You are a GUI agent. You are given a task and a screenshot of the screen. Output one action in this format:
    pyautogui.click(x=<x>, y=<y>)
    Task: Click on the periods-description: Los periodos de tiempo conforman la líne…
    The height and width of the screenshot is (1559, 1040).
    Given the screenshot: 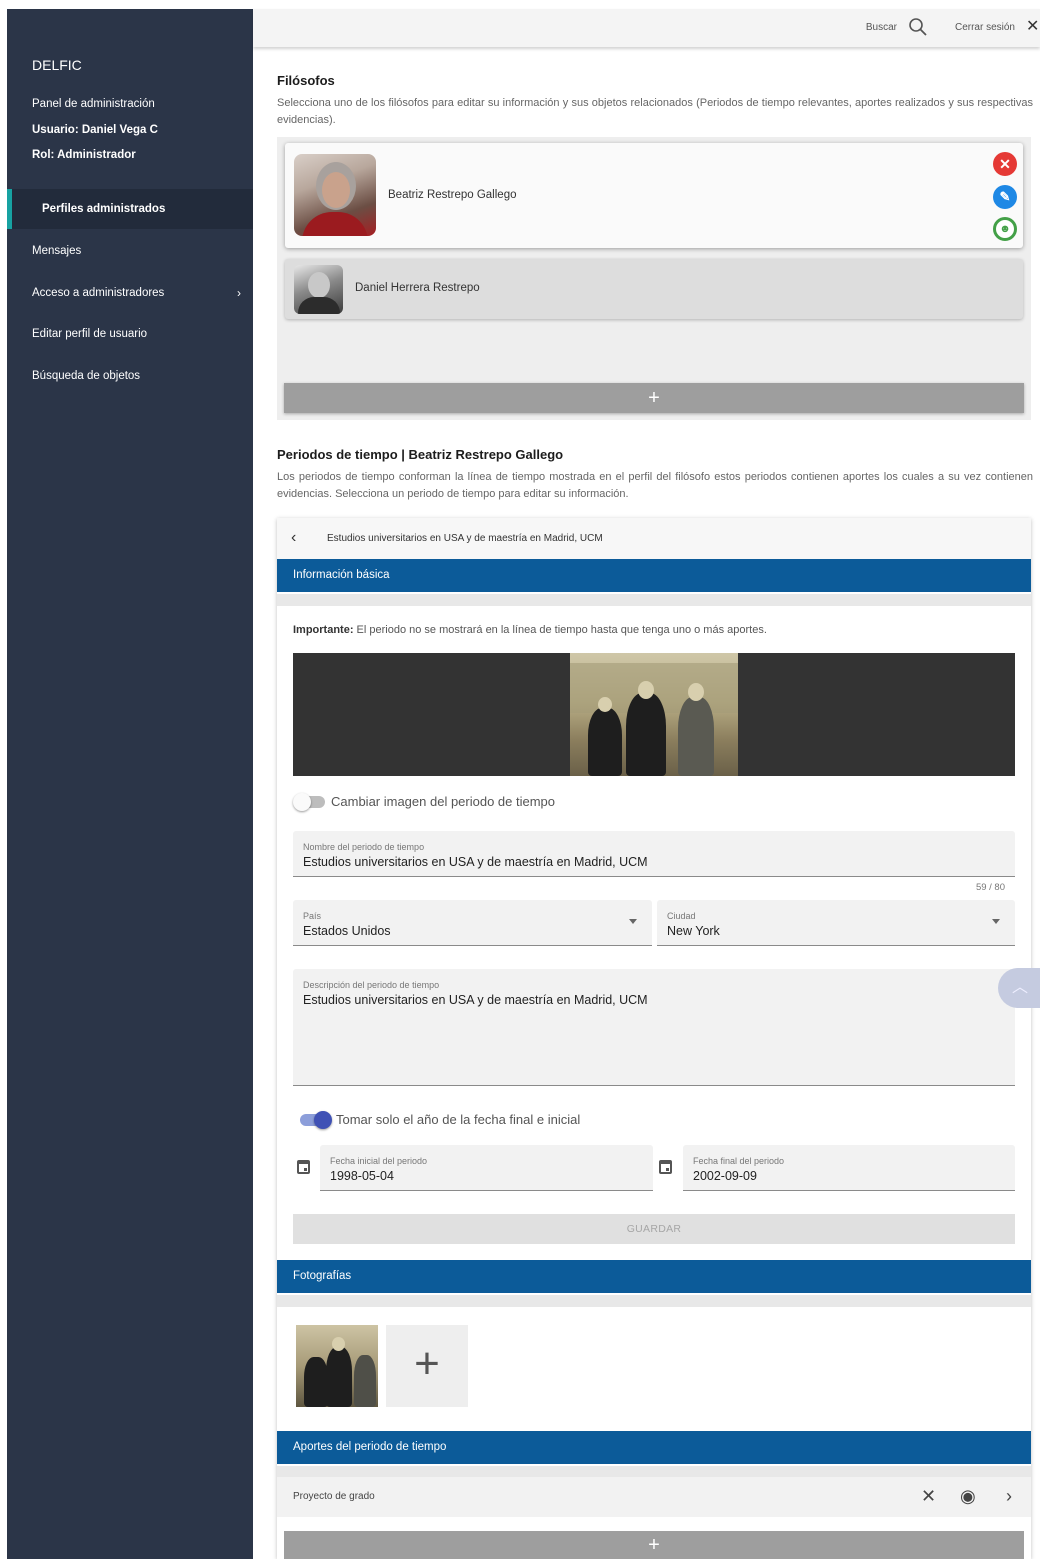 What is the action you would take?
    pyautogui.click(x=655, y=485)
    